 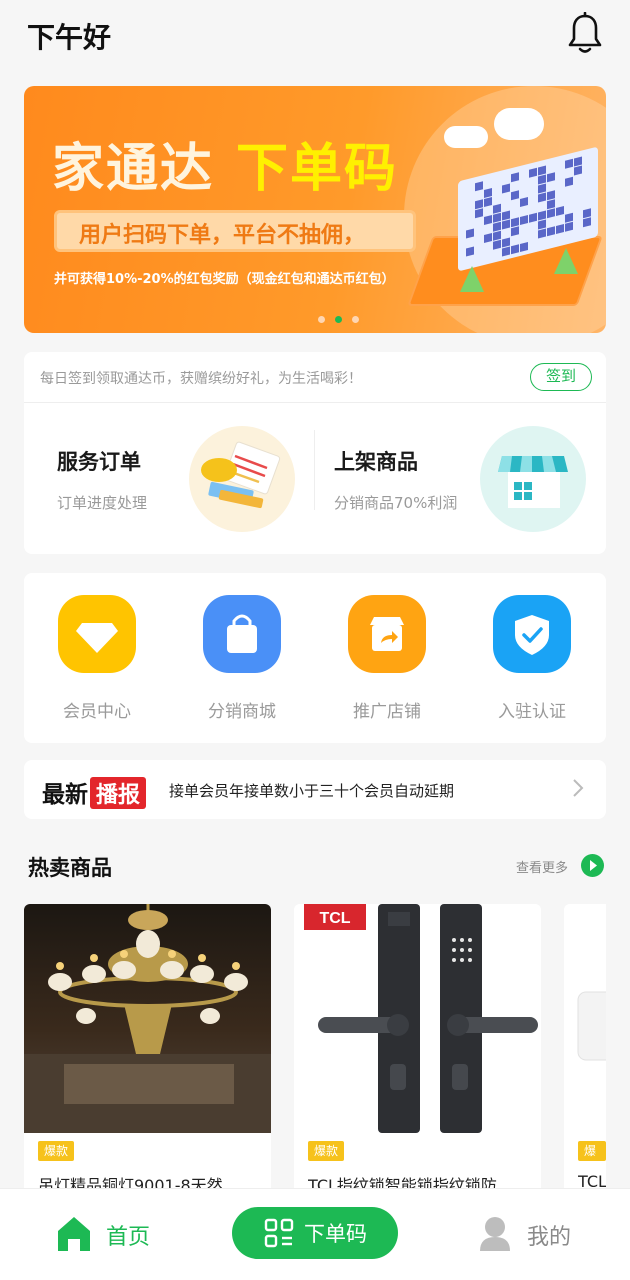 I want to click on view-more-link: 查看更多, so click(x=542, y=866).